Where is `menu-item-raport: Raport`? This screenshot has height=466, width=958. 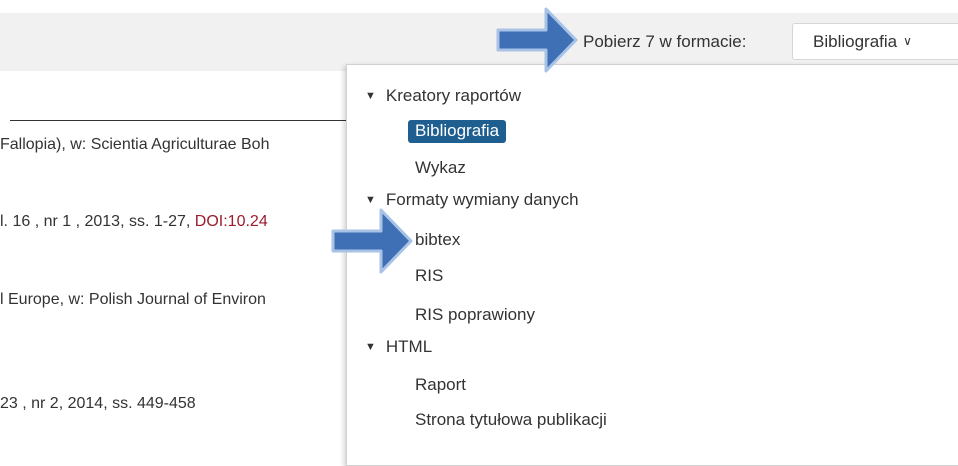
menu-item-raport: Raport is located at coordinates (440, 385).